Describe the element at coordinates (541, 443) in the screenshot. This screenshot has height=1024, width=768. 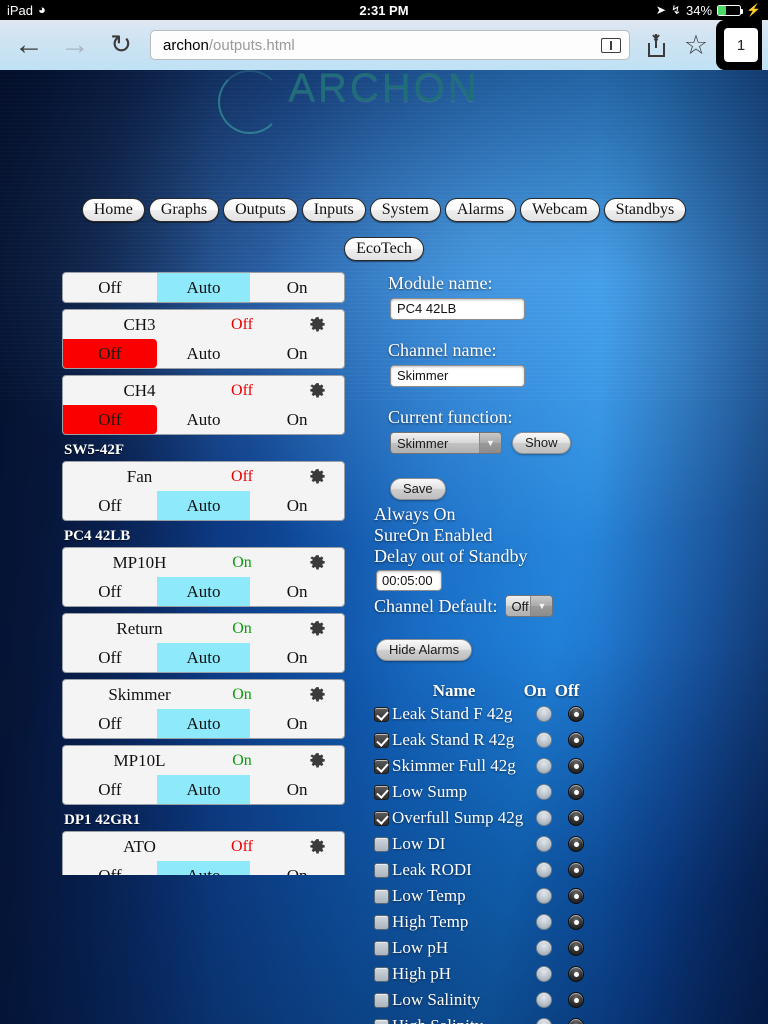
I see `show-button: Show` at that location.